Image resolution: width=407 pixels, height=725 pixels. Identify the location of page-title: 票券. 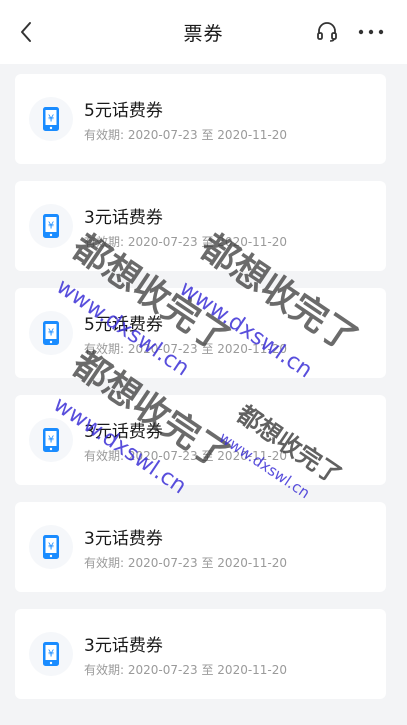
(203, 33).